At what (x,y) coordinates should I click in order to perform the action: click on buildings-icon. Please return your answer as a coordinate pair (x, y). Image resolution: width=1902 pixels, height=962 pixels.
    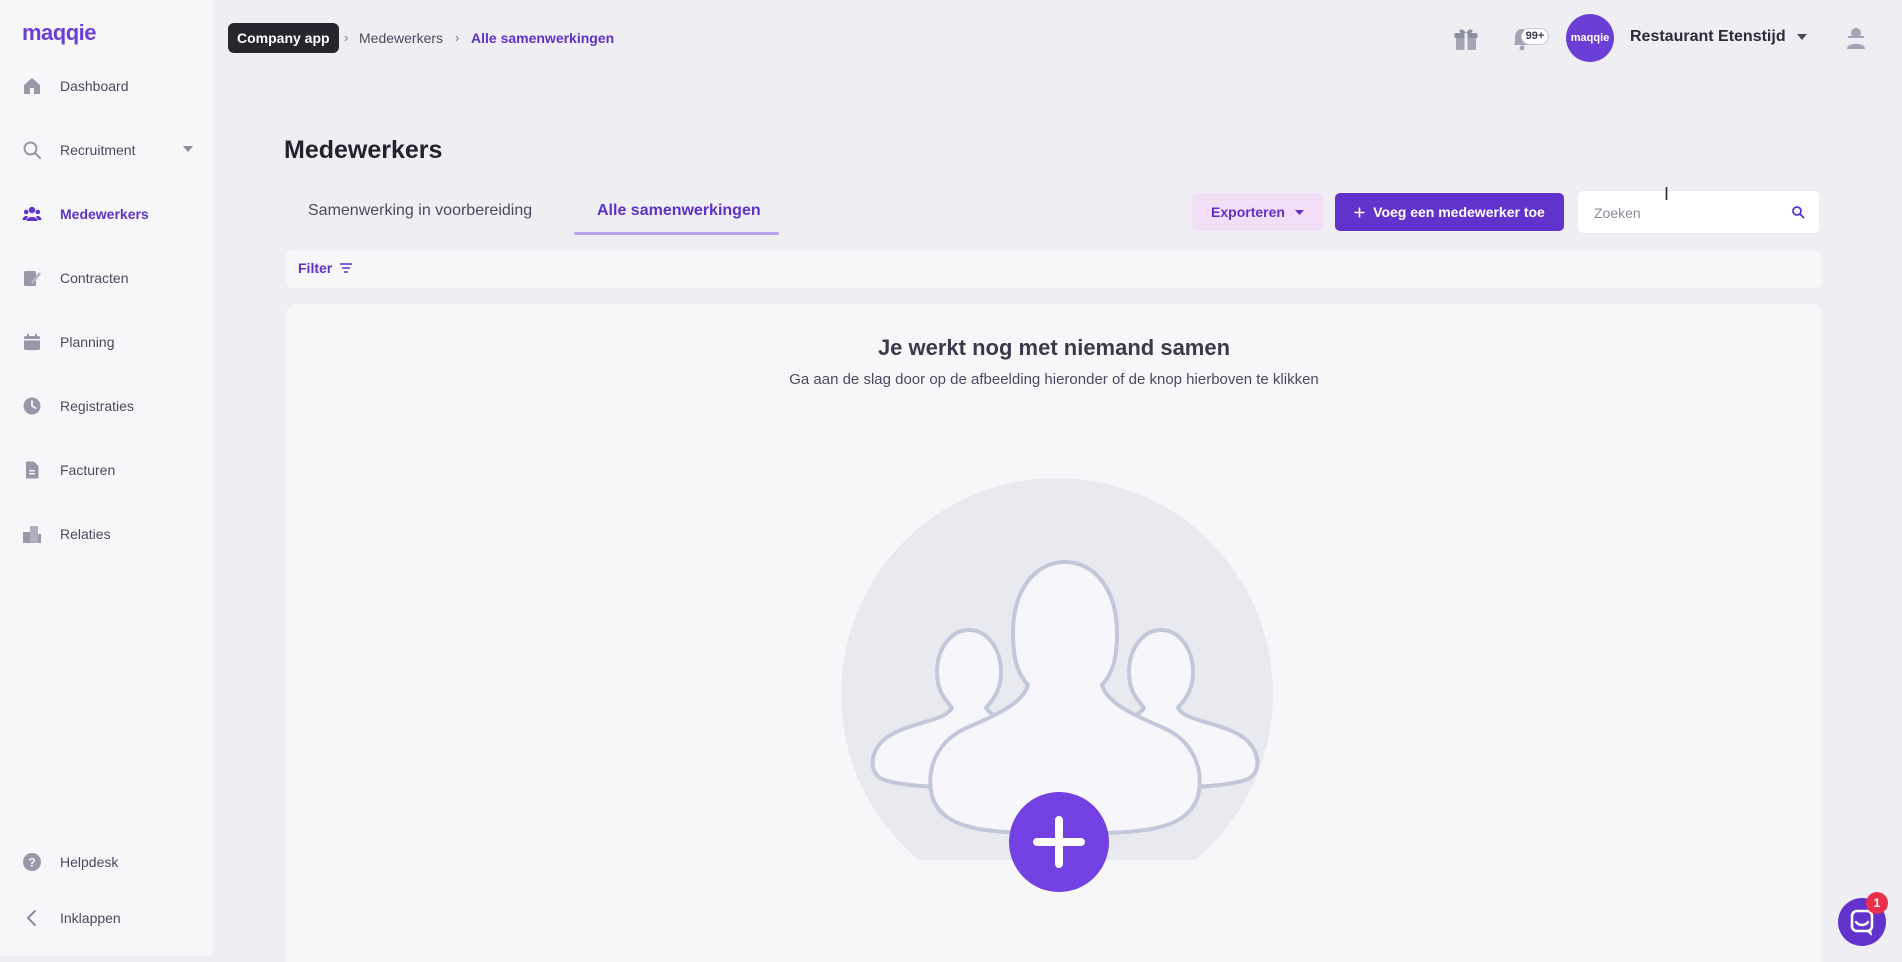
    Looking at the image, I should click on (32, 534).